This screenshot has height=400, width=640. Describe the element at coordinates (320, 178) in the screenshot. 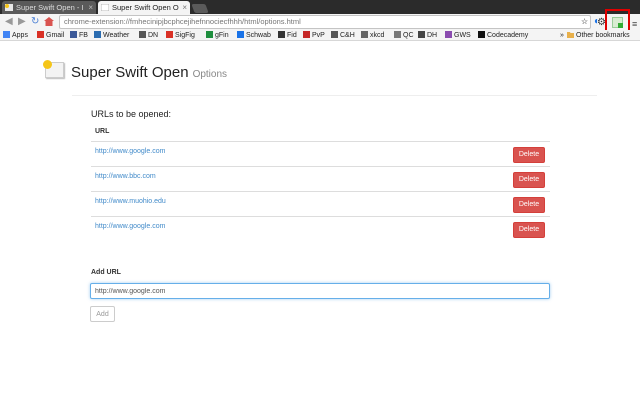

I see `table-row: http://www.bbc.com Delete` at that location.